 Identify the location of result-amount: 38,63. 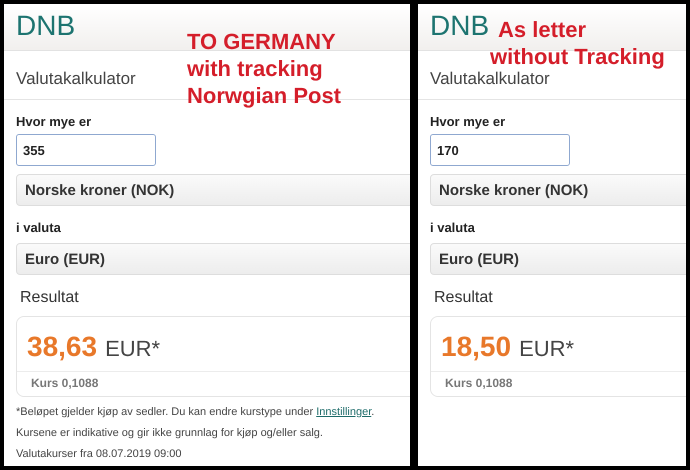
(62, 347).